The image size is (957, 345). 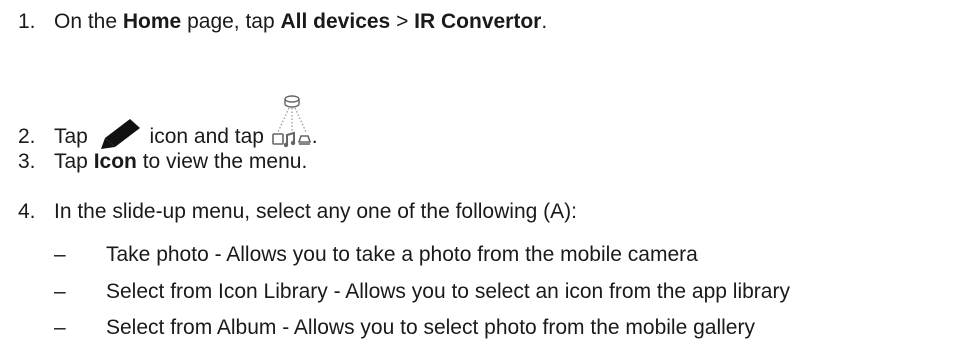 I want to click on home-label: Home, so click(x=152, y=21).